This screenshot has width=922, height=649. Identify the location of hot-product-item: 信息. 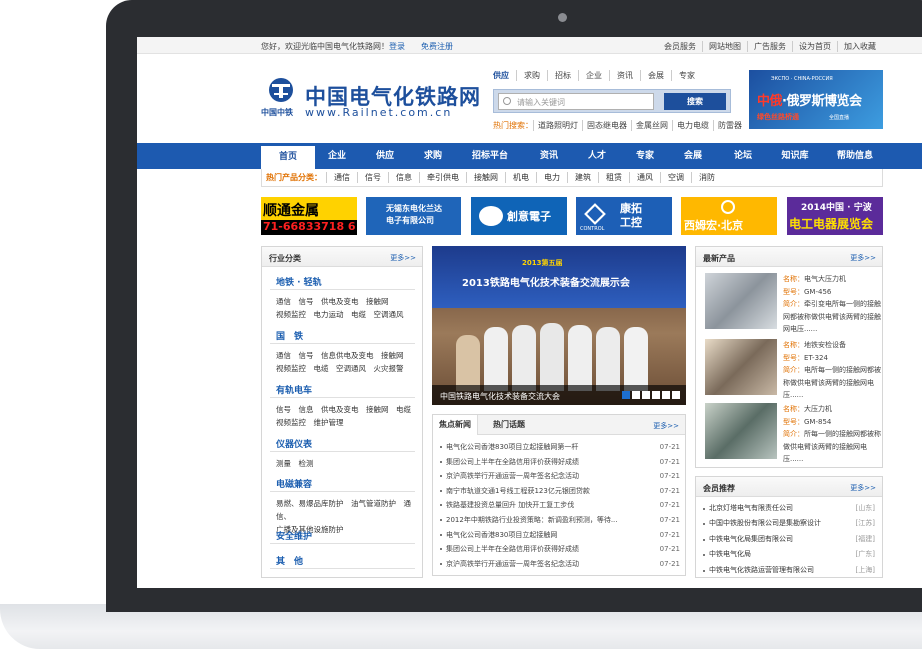
(403, 177).